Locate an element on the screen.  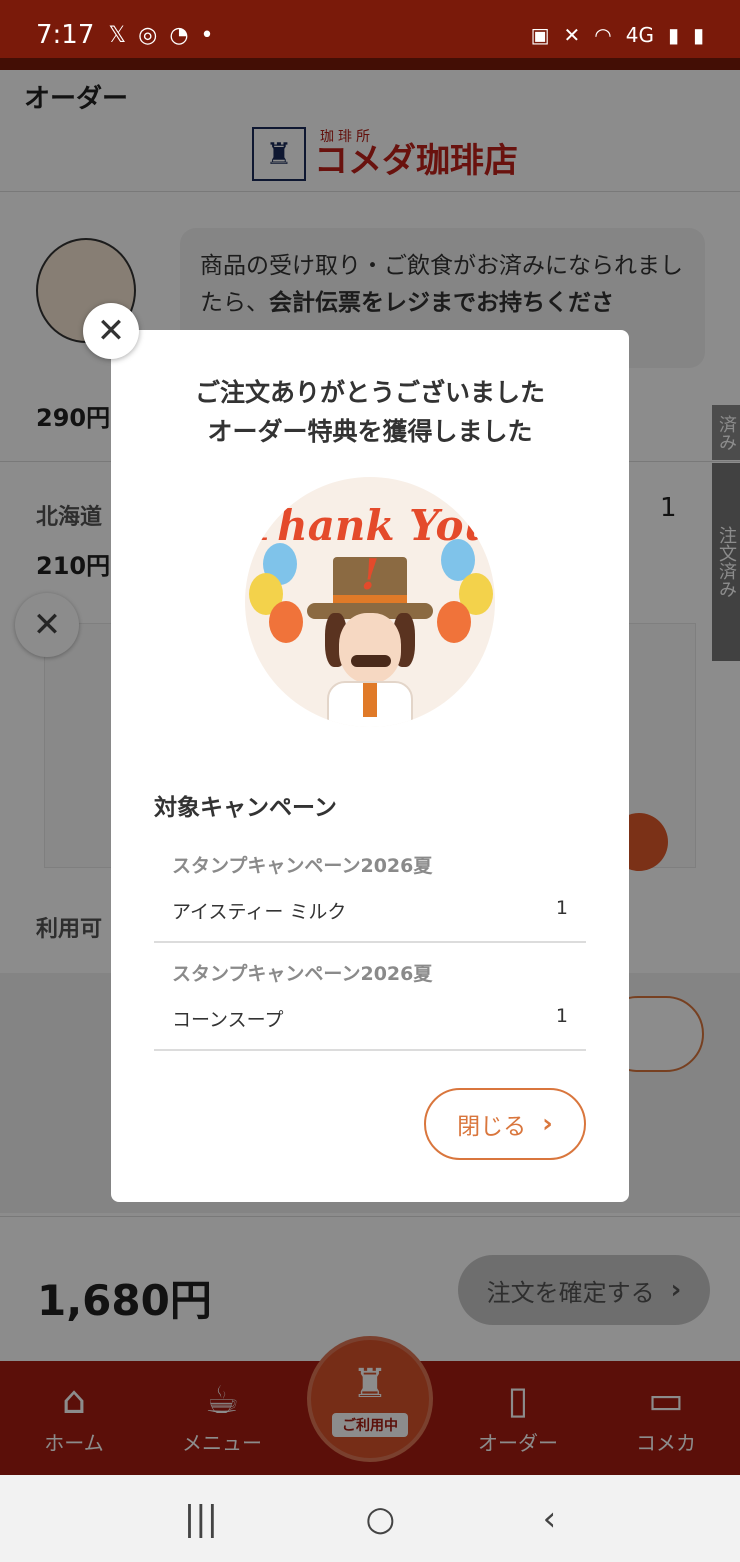
campaign-item: コーンスープ is located at coordinates (228, 1020).